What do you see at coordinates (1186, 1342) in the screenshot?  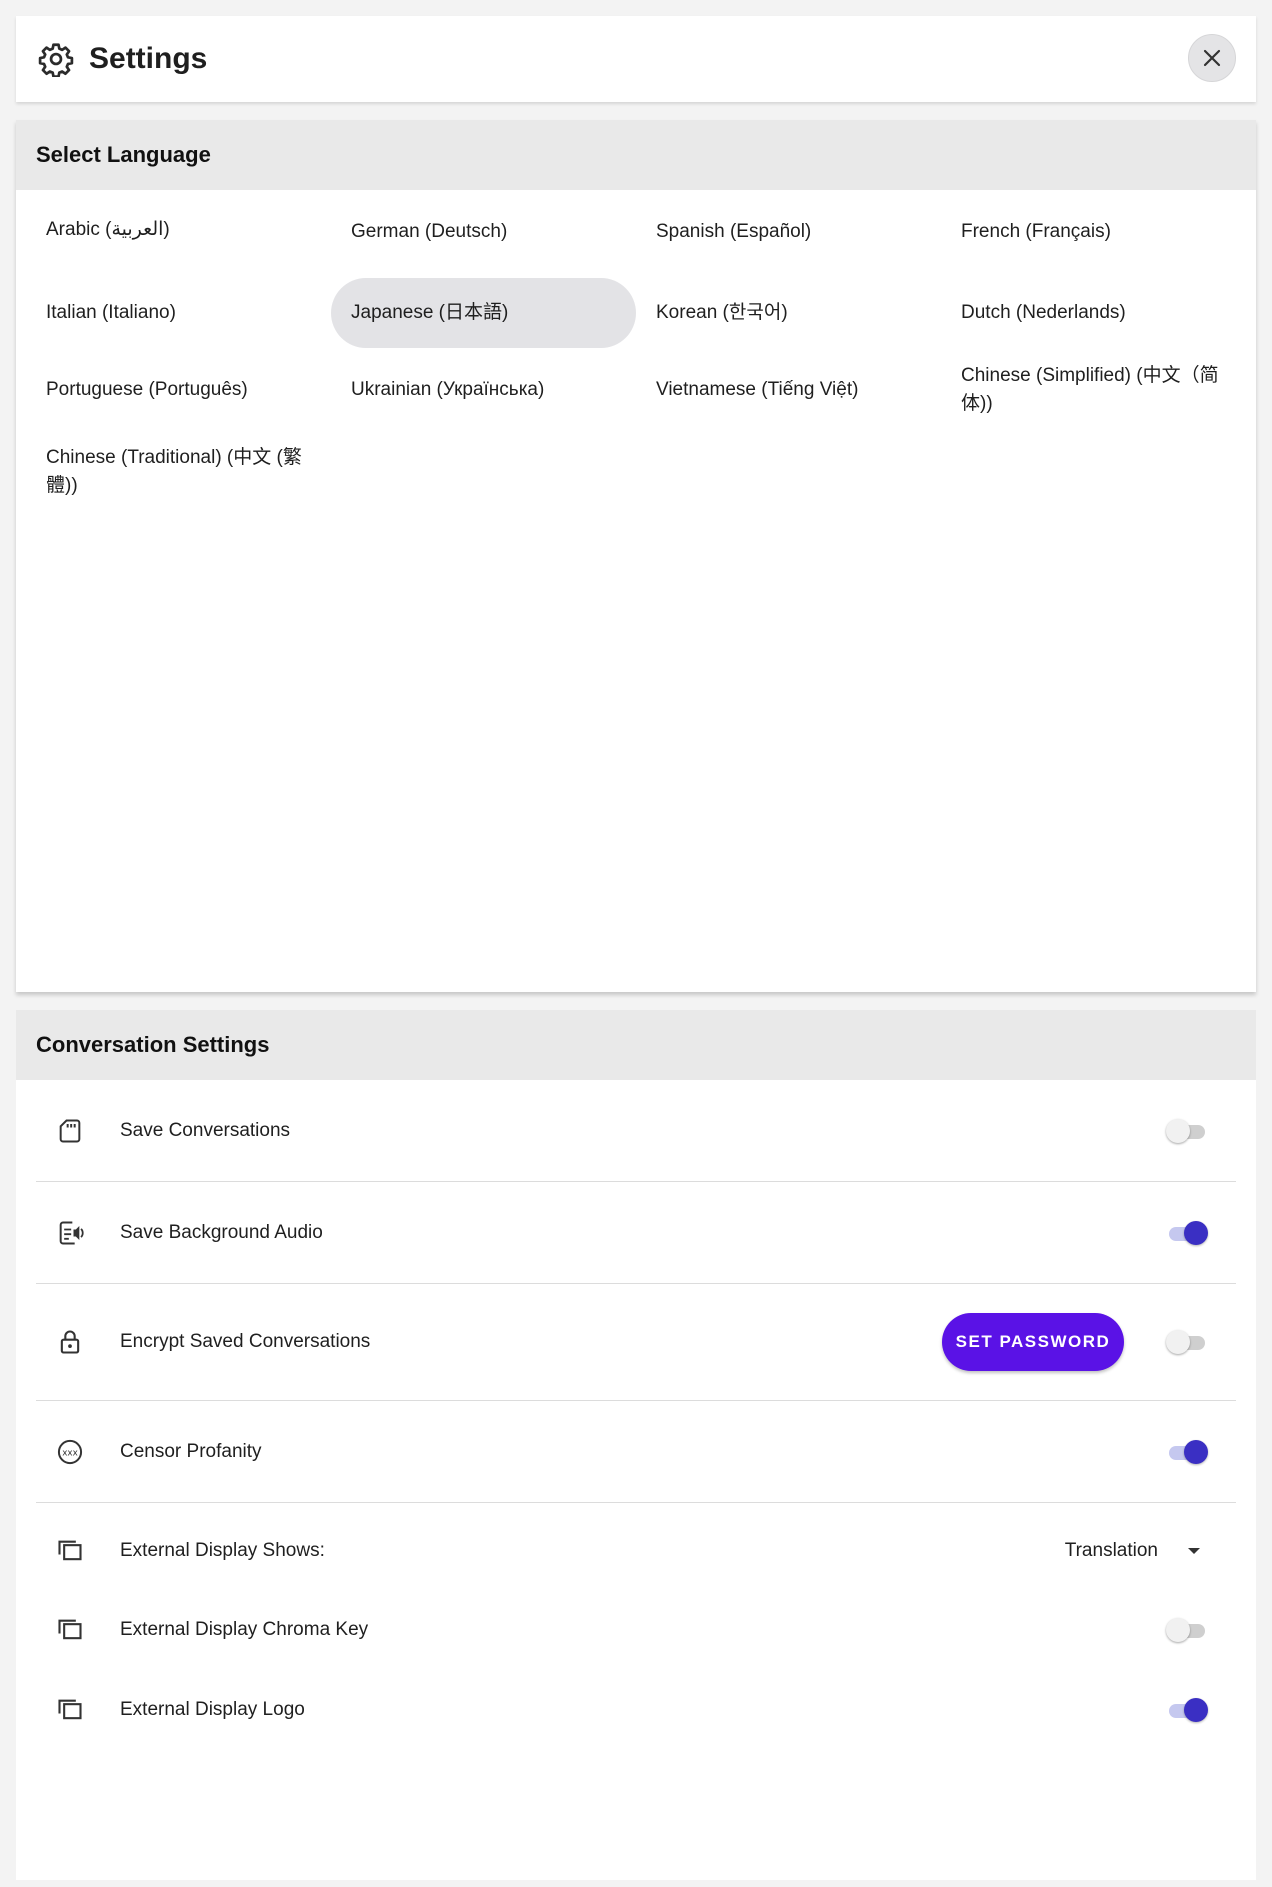 I see `encrypt-toggle` at bounding box center [1186, 1342].